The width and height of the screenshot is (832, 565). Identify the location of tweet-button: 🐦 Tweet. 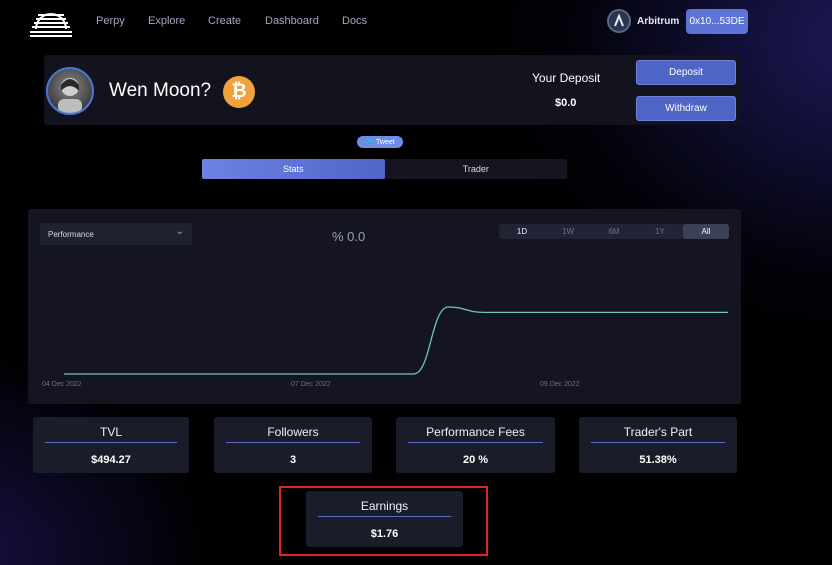
(380, 142).